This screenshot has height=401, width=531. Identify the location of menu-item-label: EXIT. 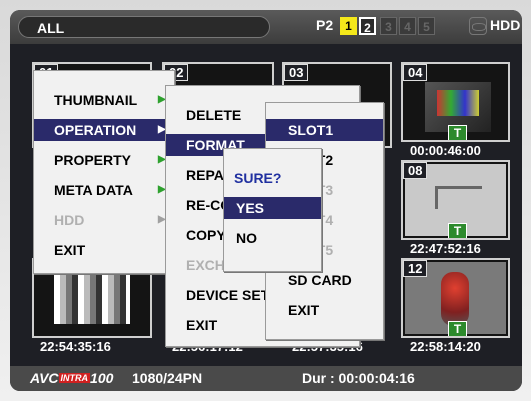
(70, 250).